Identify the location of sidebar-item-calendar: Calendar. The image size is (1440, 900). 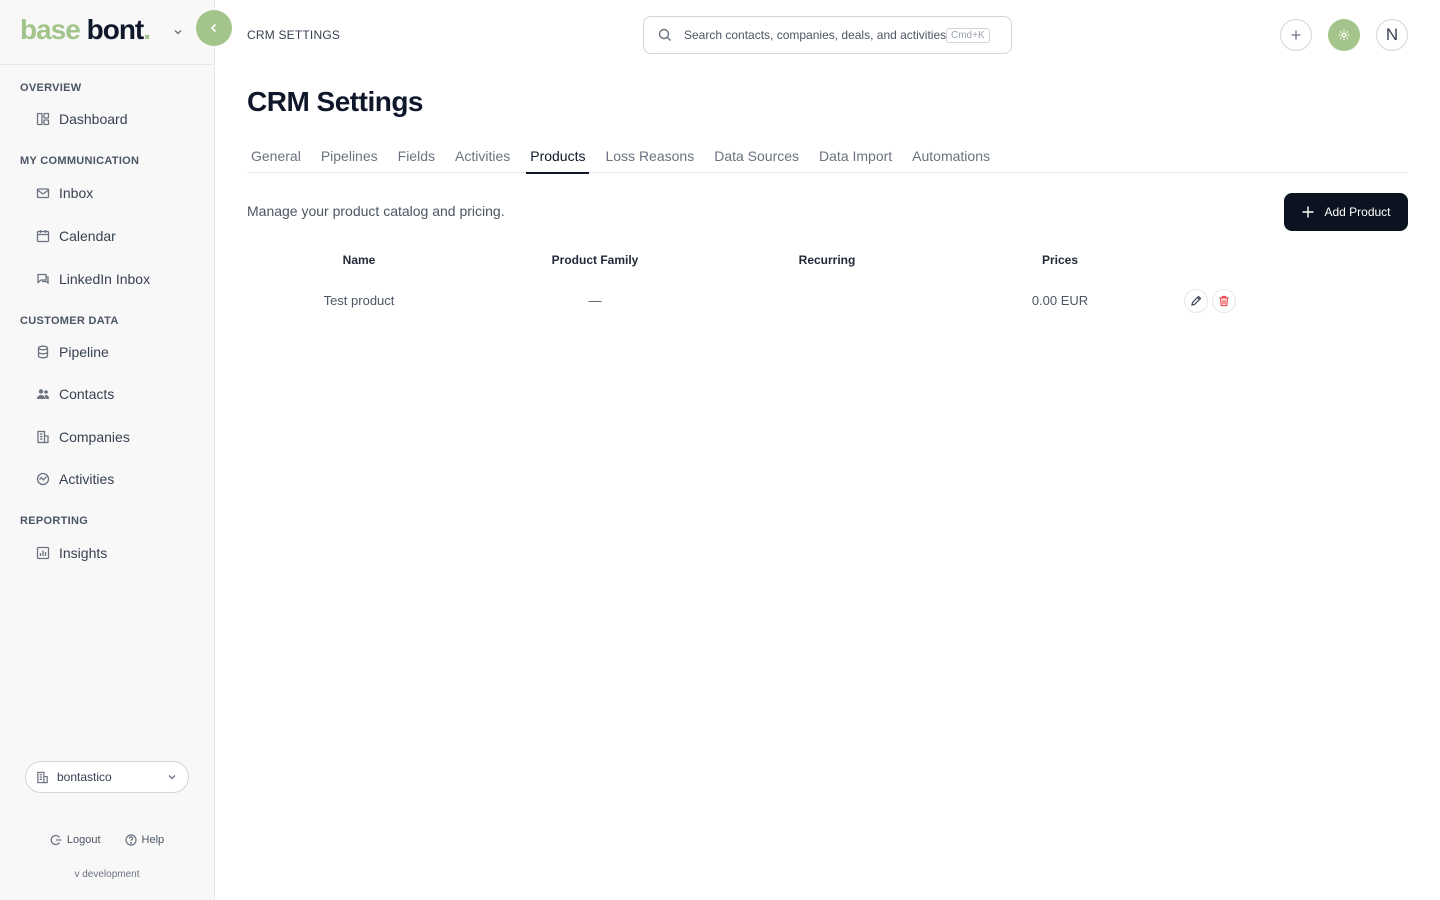
(112, 236).